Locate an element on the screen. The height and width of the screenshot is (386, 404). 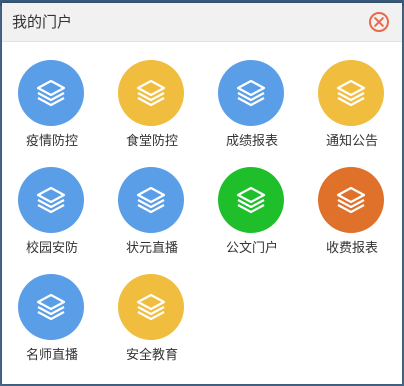
portal-tile: 名师直播 is located at coordinates (52, 323).